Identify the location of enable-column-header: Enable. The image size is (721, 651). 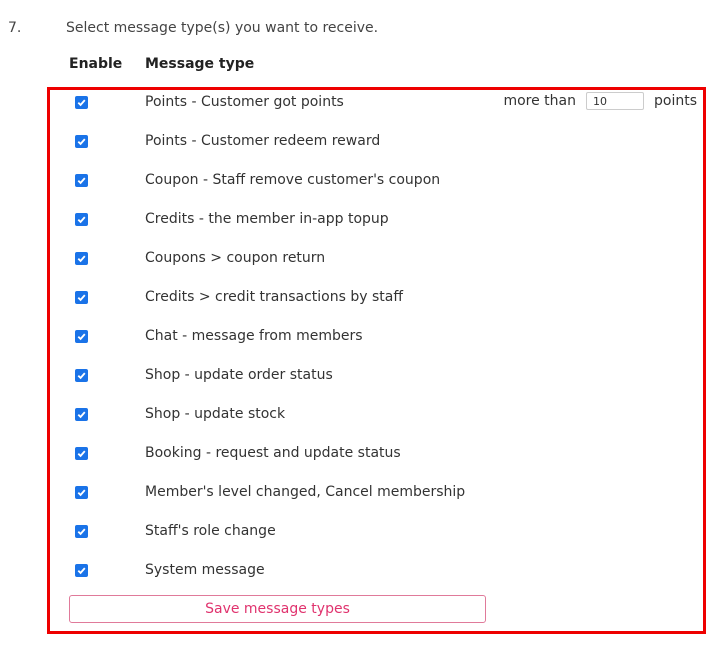
(96, 64).